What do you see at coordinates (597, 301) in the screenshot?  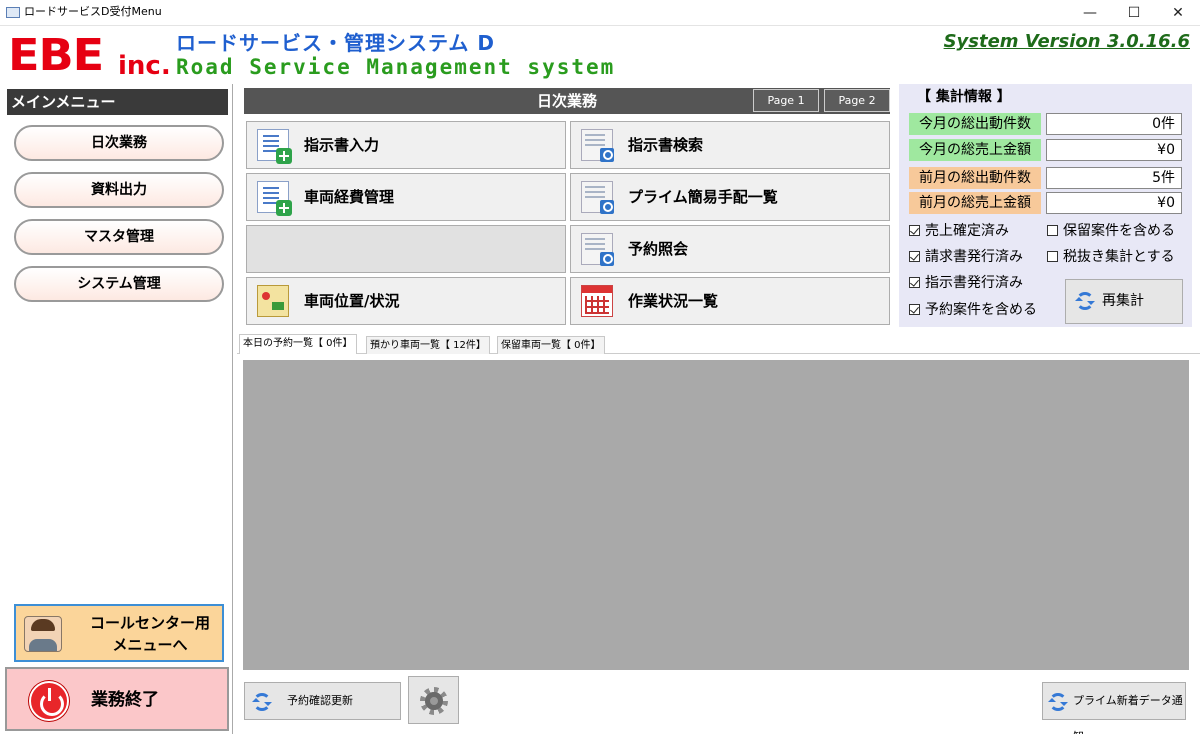 I see `calendar-icon` at bounding box center [597, 301].